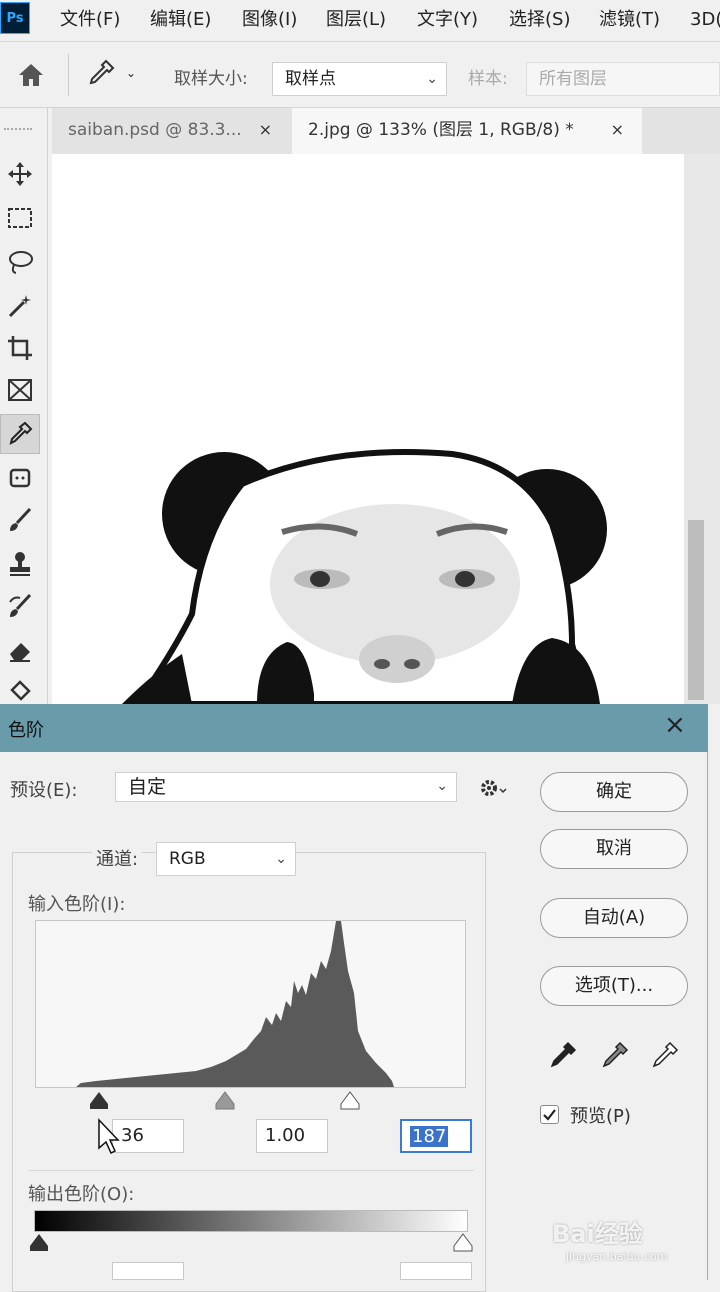 This screenshot has width=720, height=1292. I want to click on input-white-value: 187, so click(429, 1136).